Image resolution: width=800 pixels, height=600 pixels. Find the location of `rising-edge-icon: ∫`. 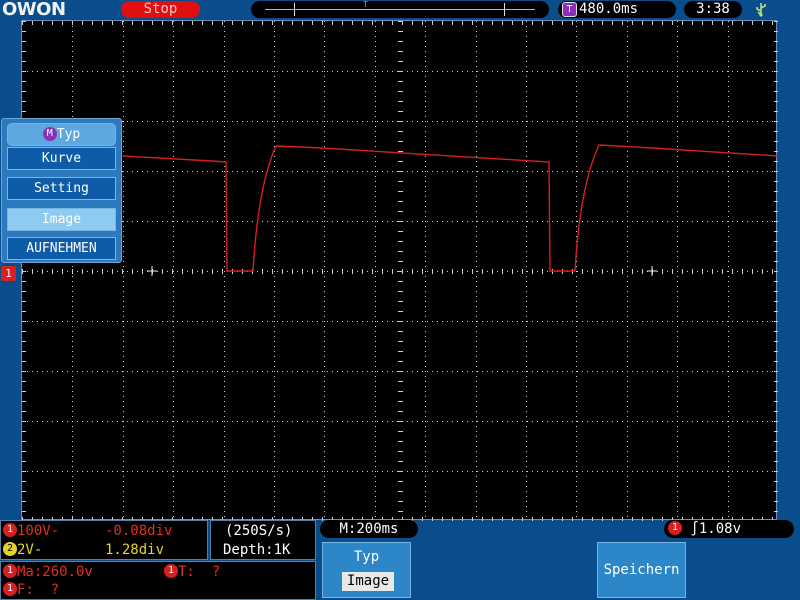

rising-edge-icon: ∫ is located at coordinates (694, 529).